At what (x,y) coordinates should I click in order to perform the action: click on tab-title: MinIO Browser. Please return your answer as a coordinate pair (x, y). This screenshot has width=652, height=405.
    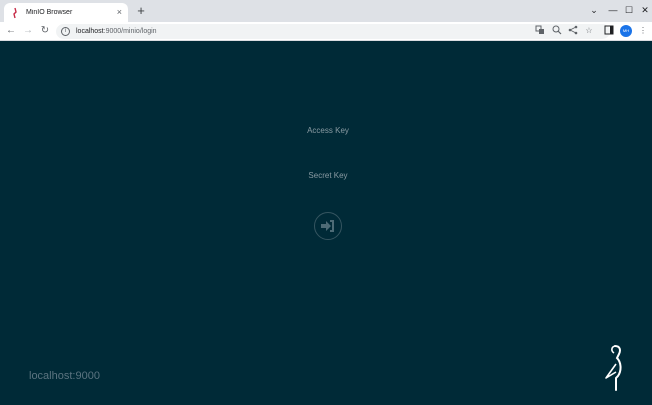
    Looking at the image, I should click on (49, 12).